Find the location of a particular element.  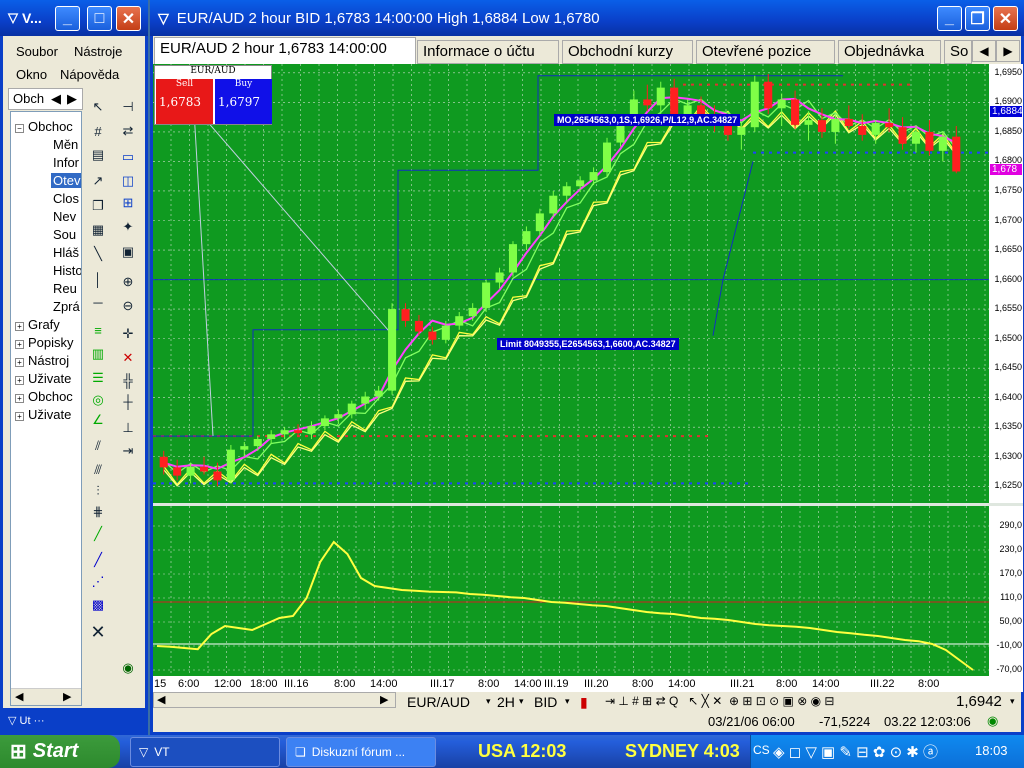

circle-tool-icon: ◎ is located at coordinates (98, 400).